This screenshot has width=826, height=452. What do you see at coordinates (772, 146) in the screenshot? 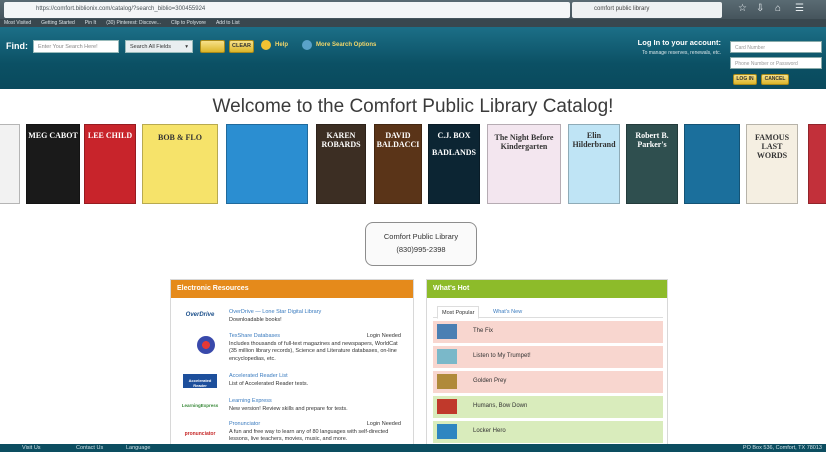
I see `book-title: FAMOUS LAST WORDS` at bounding box center [772, 146].